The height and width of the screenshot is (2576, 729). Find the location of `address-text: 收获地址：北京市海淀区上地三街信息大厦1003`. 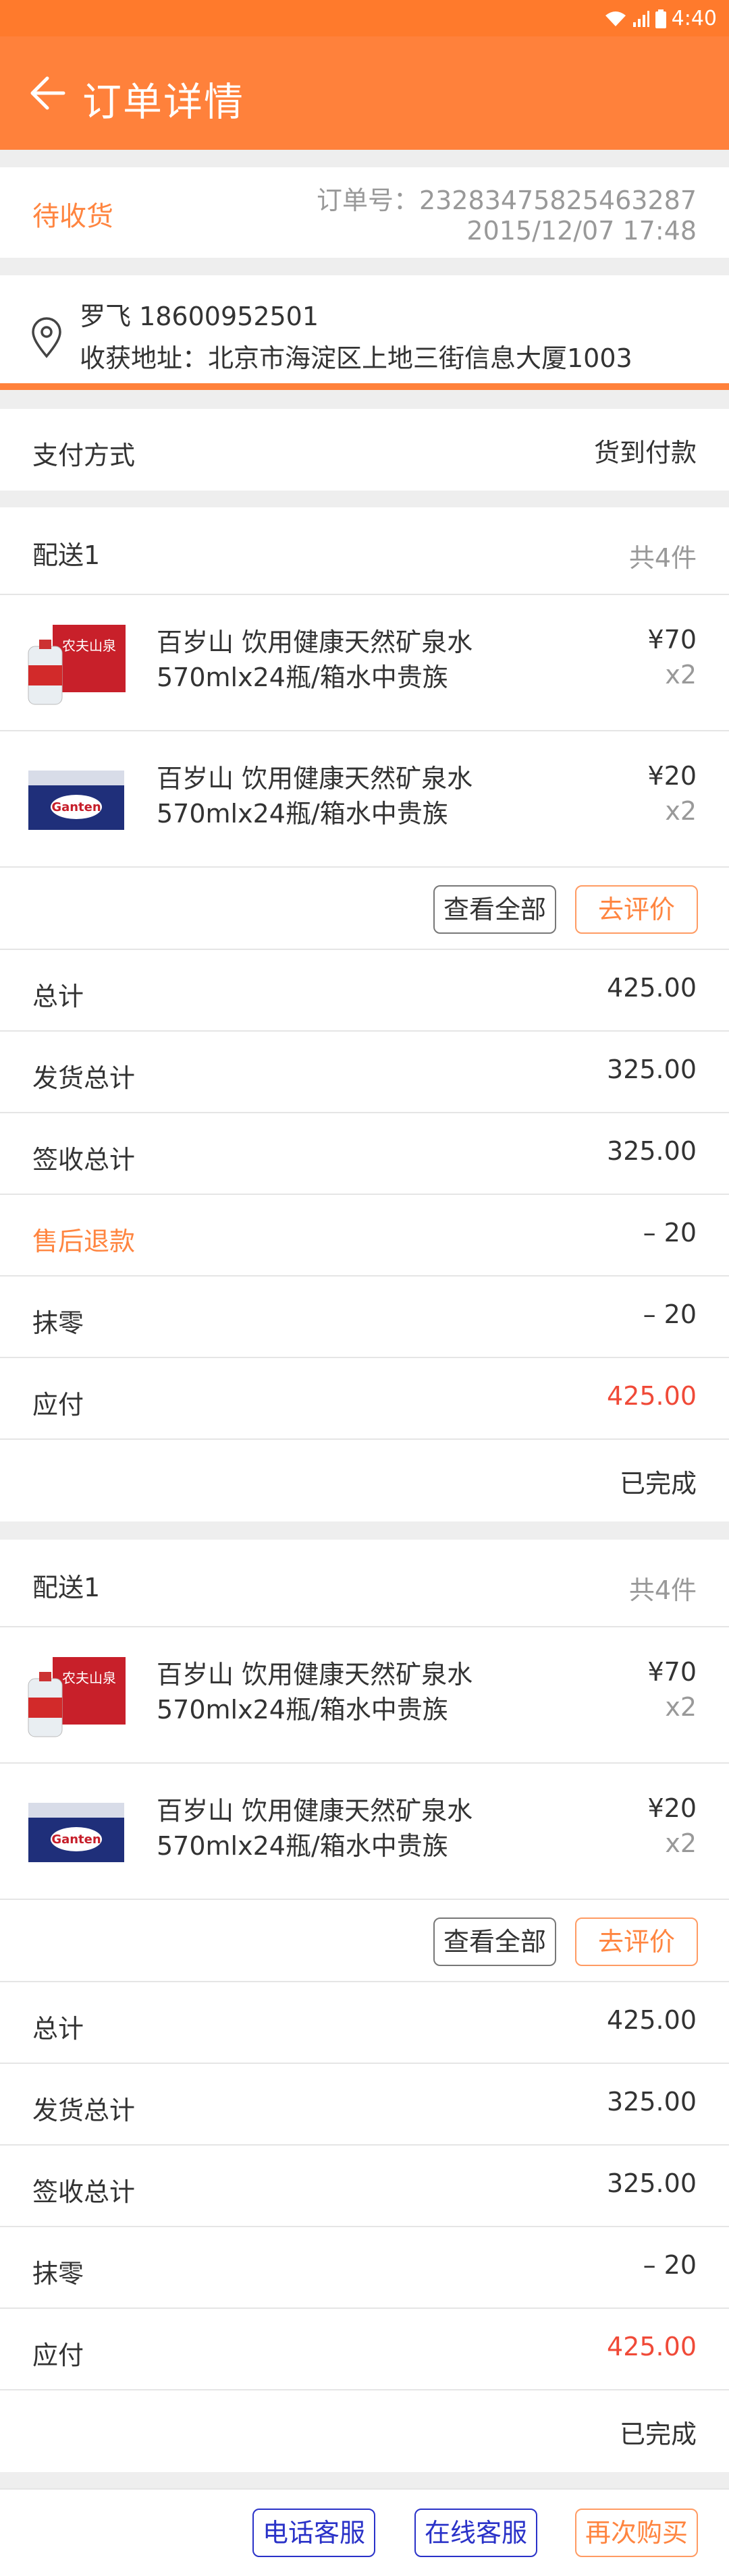

address-text: 收获地址：北京市海淀区上地三街信息大厦1003 is located at coordinates (356, 358).